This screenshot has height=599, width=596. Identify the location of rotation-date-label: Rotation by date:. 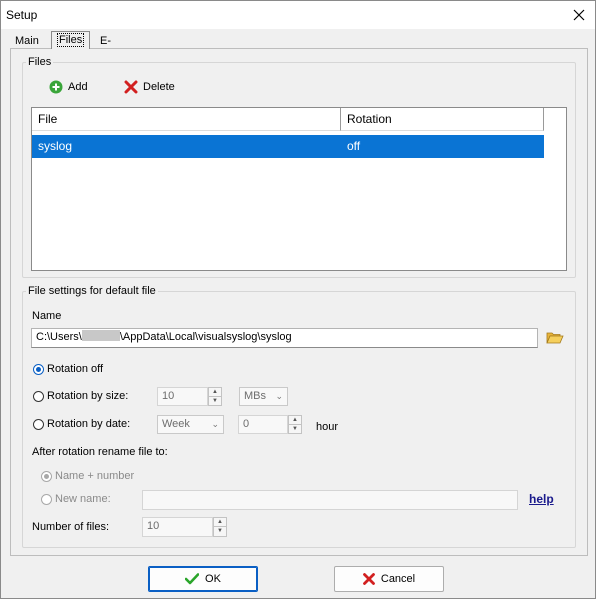
(89, 424).